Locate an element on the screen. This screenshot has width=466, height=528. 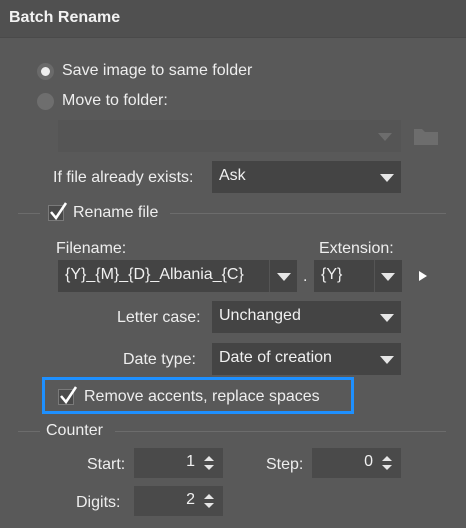
if-exists-label: If file already exists: is located at coordinates (123, 177).